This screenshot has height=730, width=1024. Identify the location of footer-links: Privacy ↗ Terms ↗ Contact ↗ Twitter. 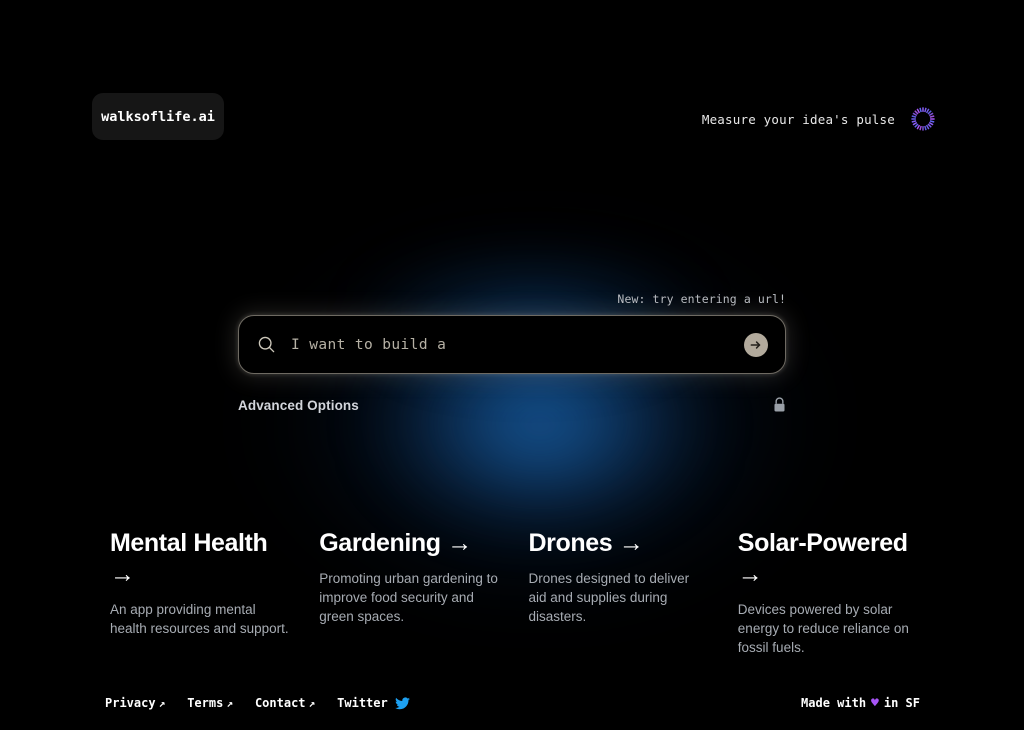
(257, 703).